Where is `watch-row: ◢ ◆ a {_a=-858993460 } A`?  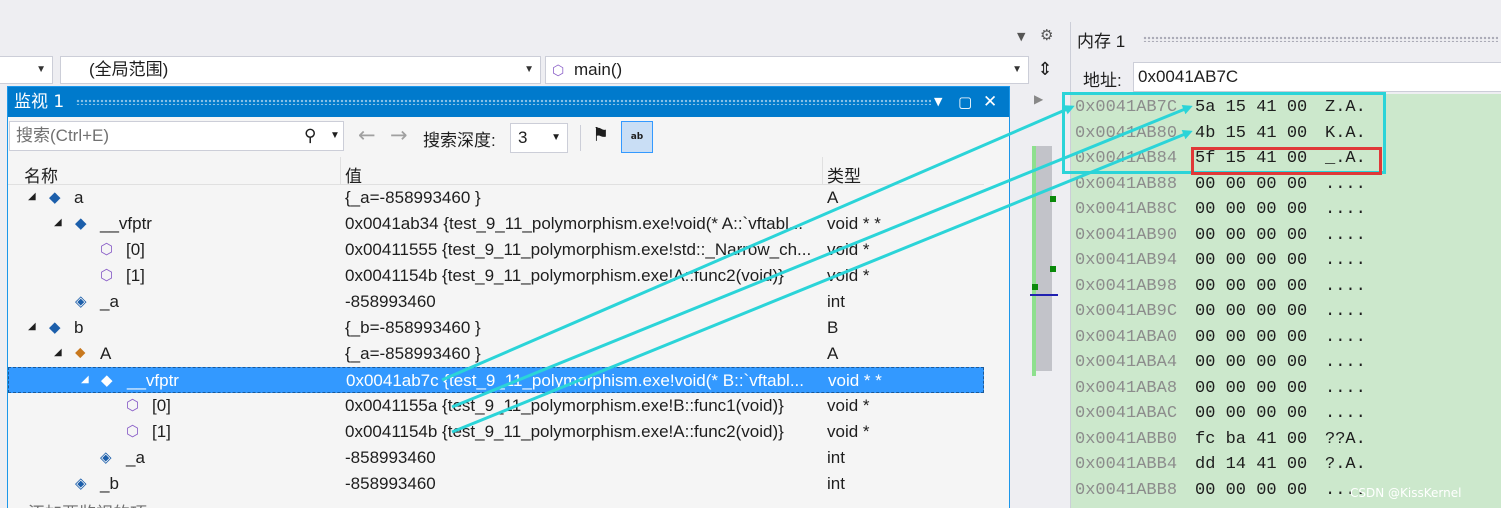 watch-row: ◢ ◆ a {_a=-858993460 } A is located at coordinates (496, 198).